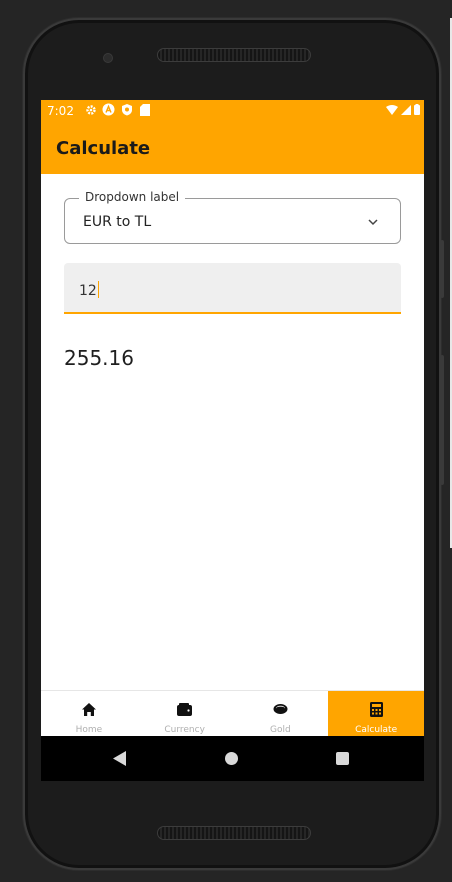  I want to click on text-cursor, so click(98, 289).